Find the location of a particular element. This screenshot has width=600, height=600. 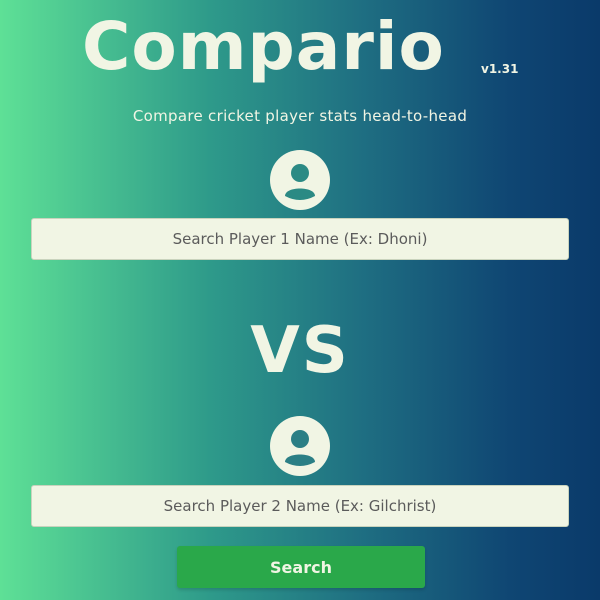

player1-user-circle-icon is located at coordinates (300, 180).